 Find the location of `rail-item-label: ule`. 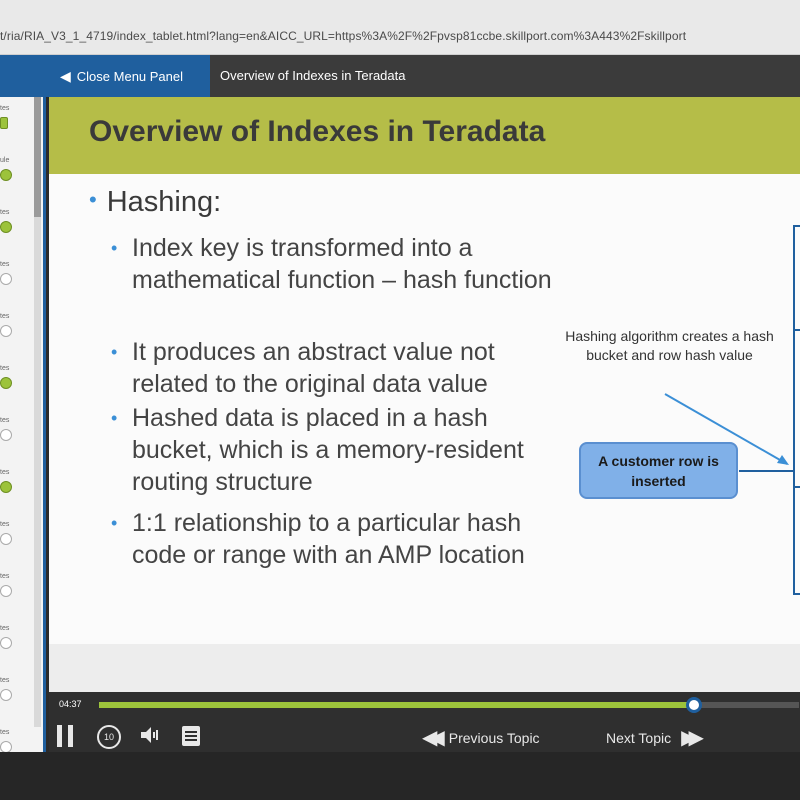

rail-item-label: ule is located at coordinates (5, 160).